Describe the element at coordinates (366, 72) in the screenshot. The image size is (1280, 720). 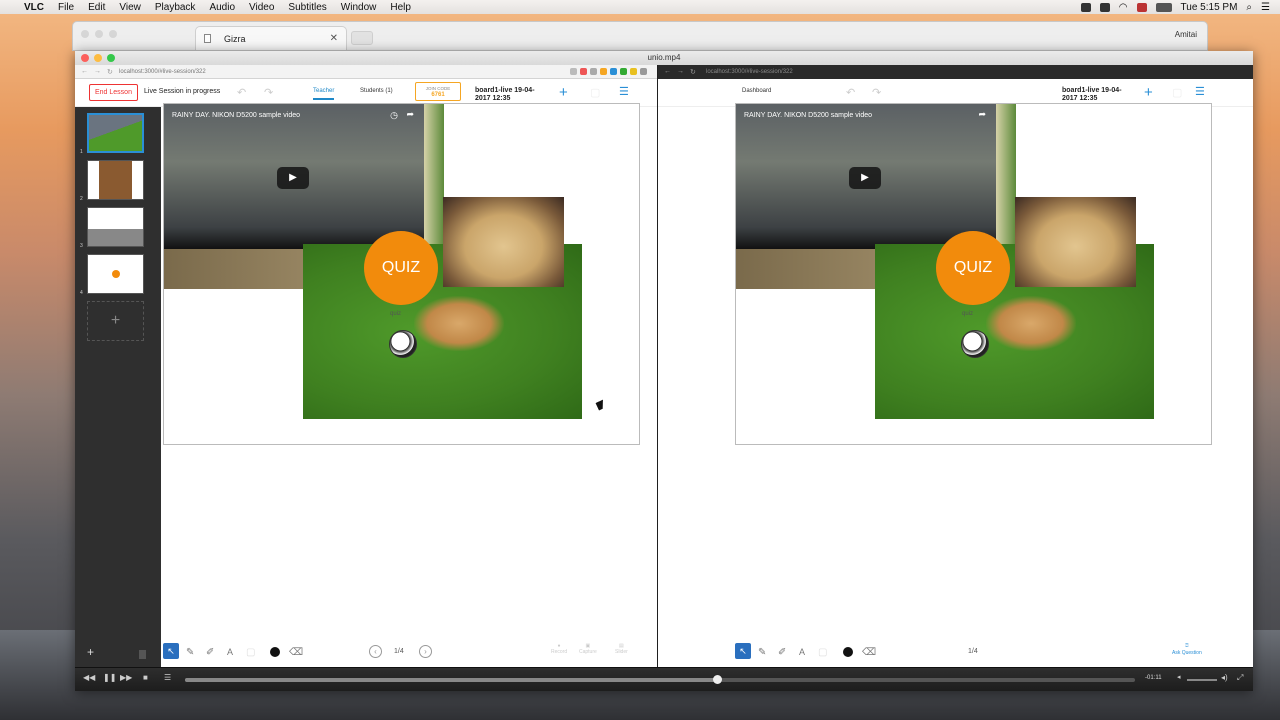
I see `teacher-url-bar: ← → ↻ localhost:3000/#live-session/322` at that location.